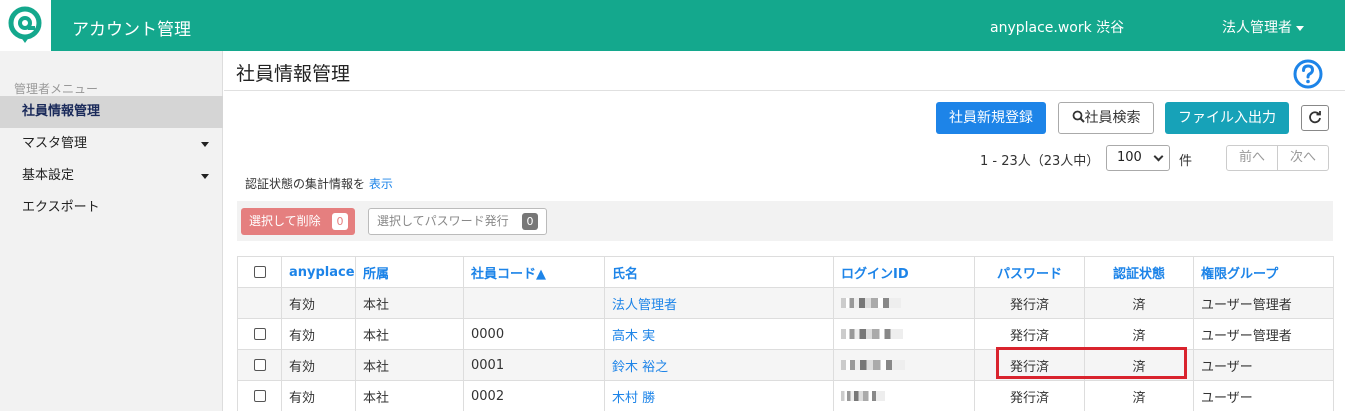 Image resolution: width=1345 pixels, height=411 pixels. What do you see at coordinates (340, 221) in the screenshot?
I see `delete-count-badge: 0` at bounding box center [340, 221].